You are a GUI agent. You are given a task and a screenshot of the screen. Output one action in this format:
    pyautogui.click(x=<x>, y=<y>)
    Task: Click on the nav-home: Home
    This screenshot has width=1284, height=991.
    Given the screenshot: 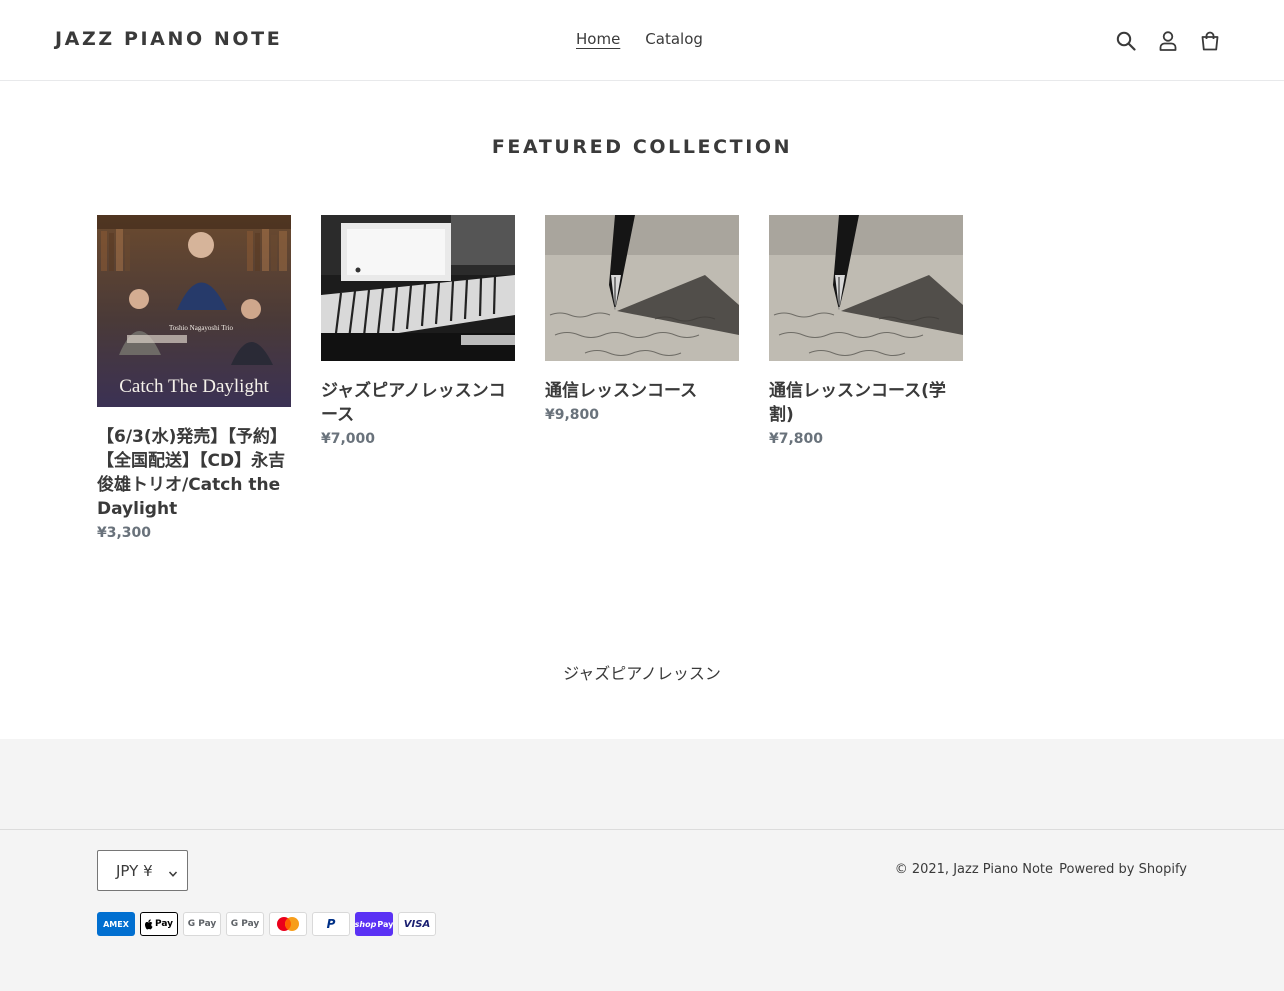 What is the action you would take?
    pyautogui.click(x=598, y=39)
    